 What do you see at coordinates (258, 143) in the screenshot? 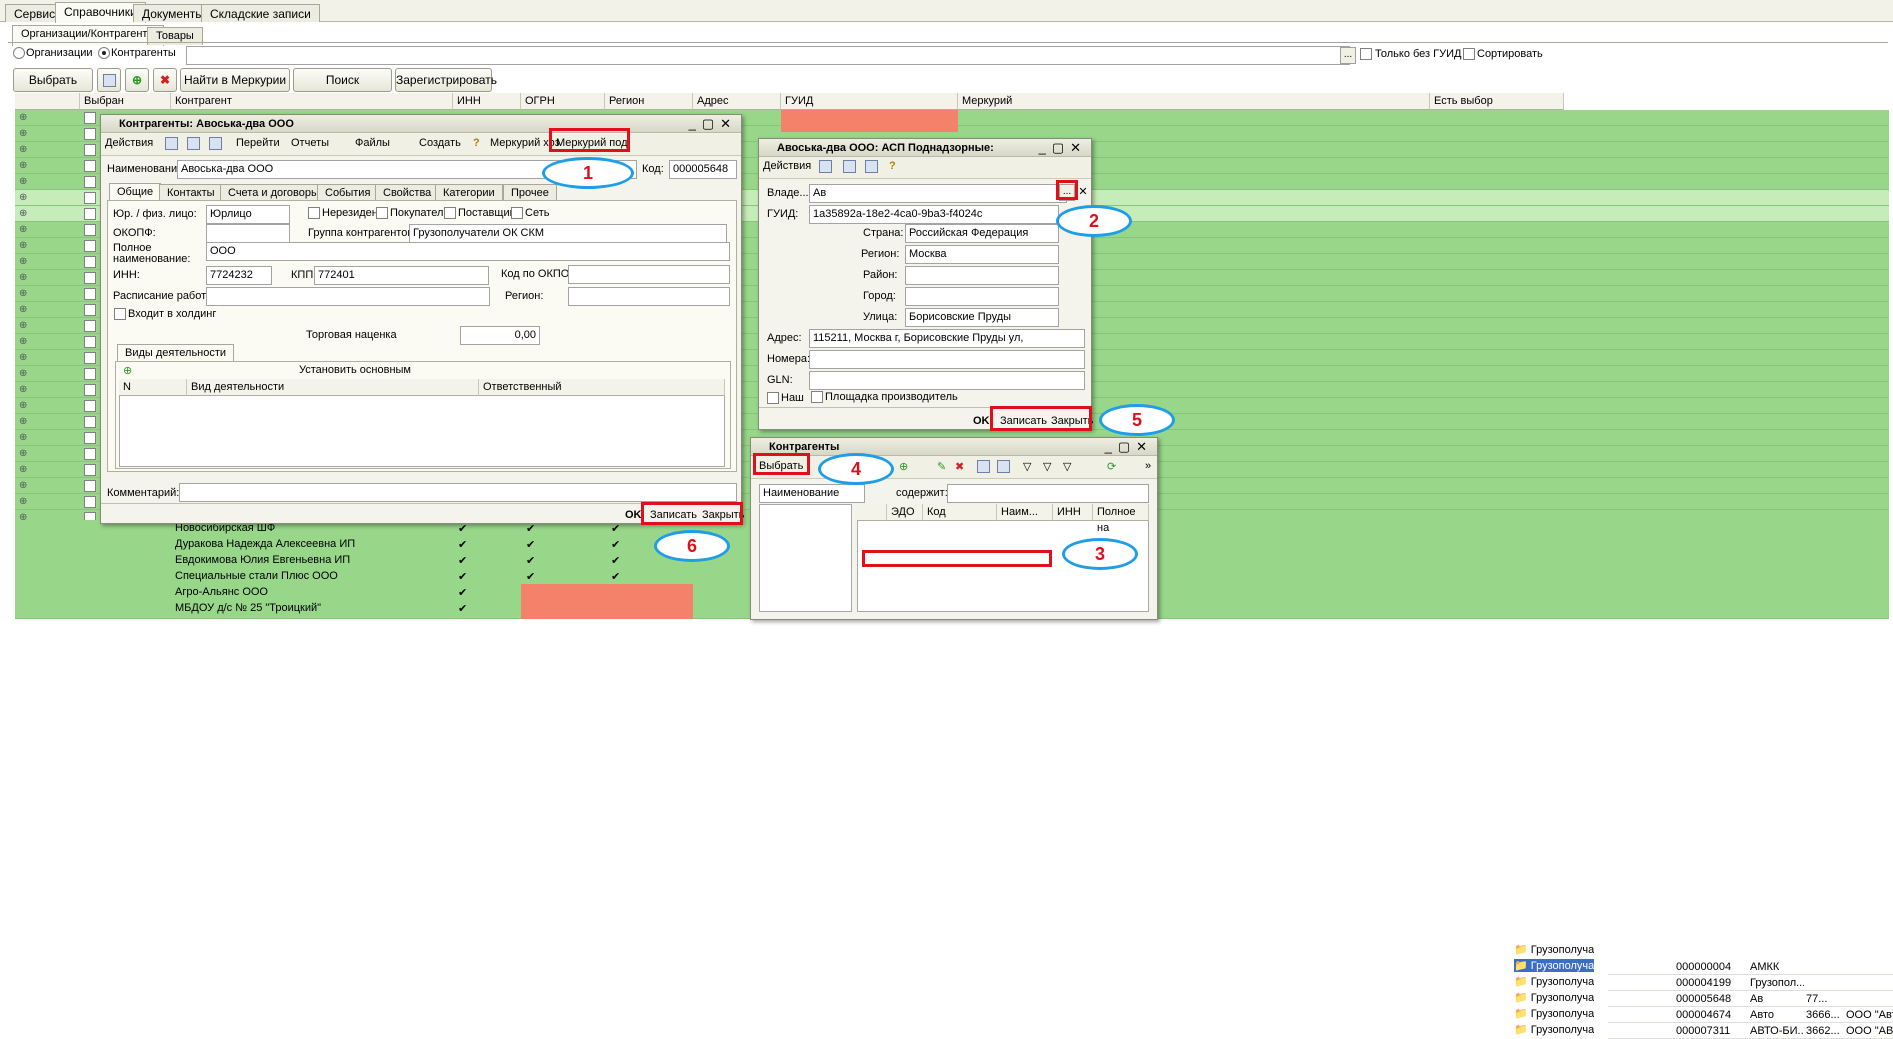
I see `goto-menu: Перейти` at bounding box center [258, 143].